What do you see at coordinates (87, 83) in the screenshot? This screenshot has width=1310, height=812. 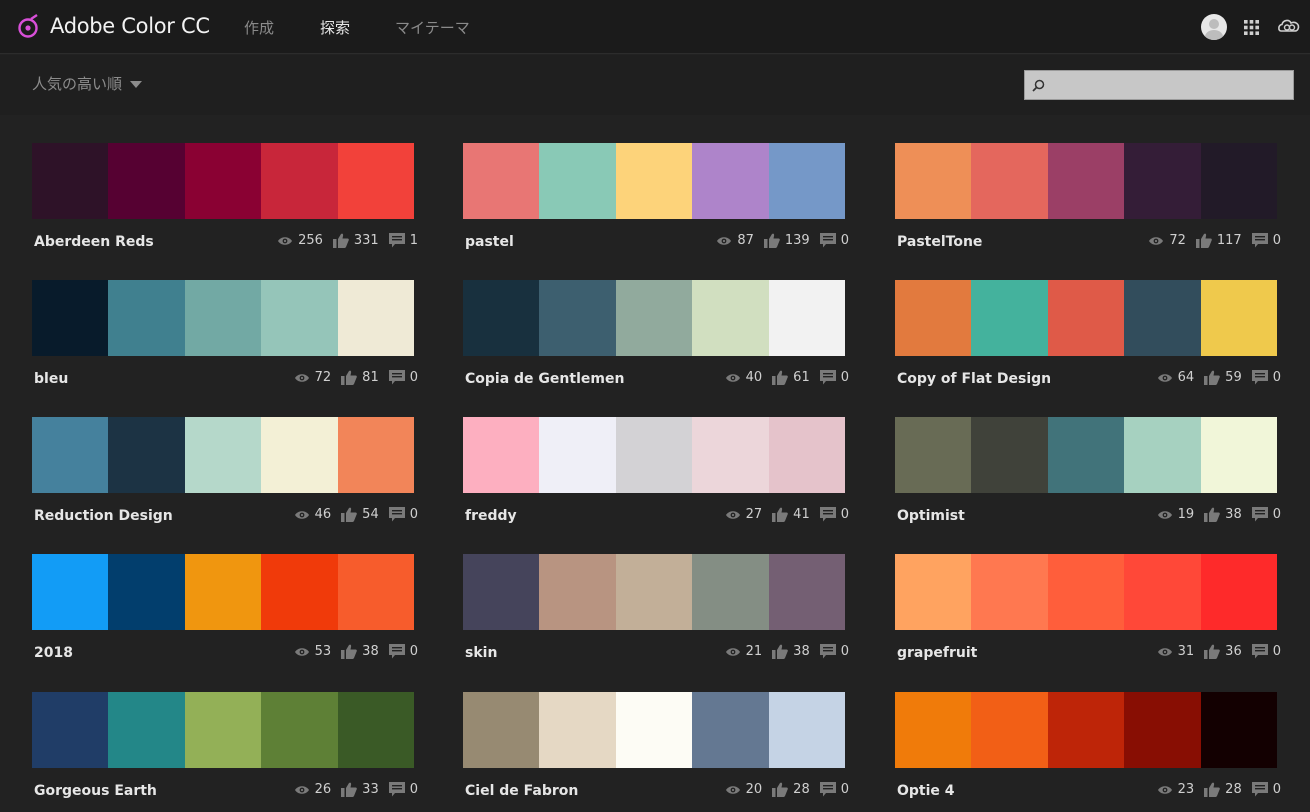 I see `sort-dropdown: 人気の高い順` at bounding box center [87, 83].